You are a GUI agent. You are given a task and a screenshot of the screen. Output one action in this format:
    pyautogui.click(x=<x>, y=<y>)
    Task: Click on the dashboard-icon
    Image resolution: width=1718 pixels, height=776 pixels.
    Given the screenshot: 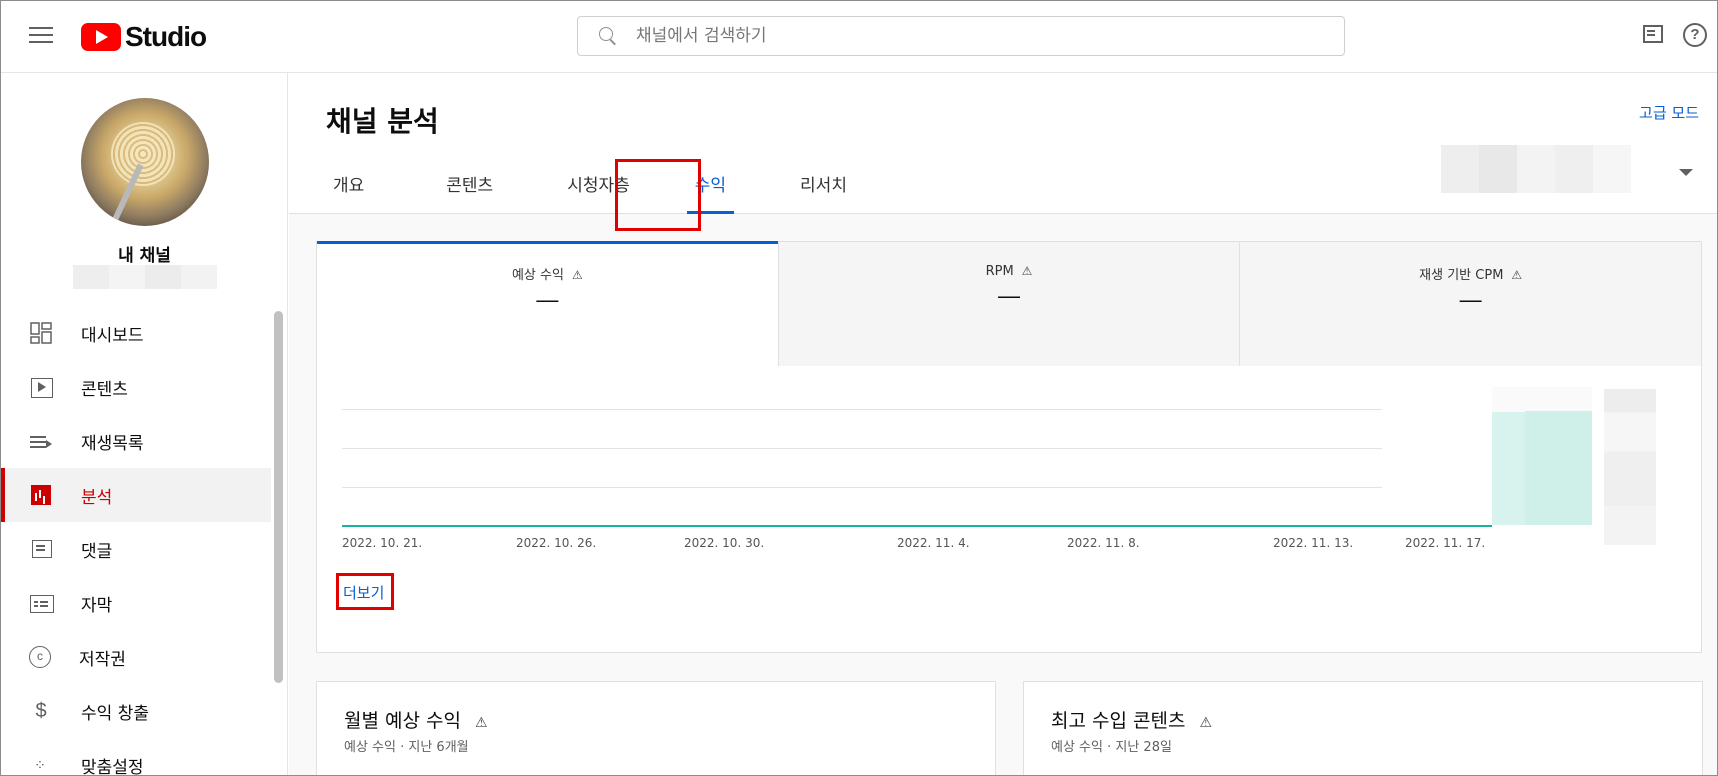 What is the action you would take?
    pyautogui.click(x=41, y=333)
    